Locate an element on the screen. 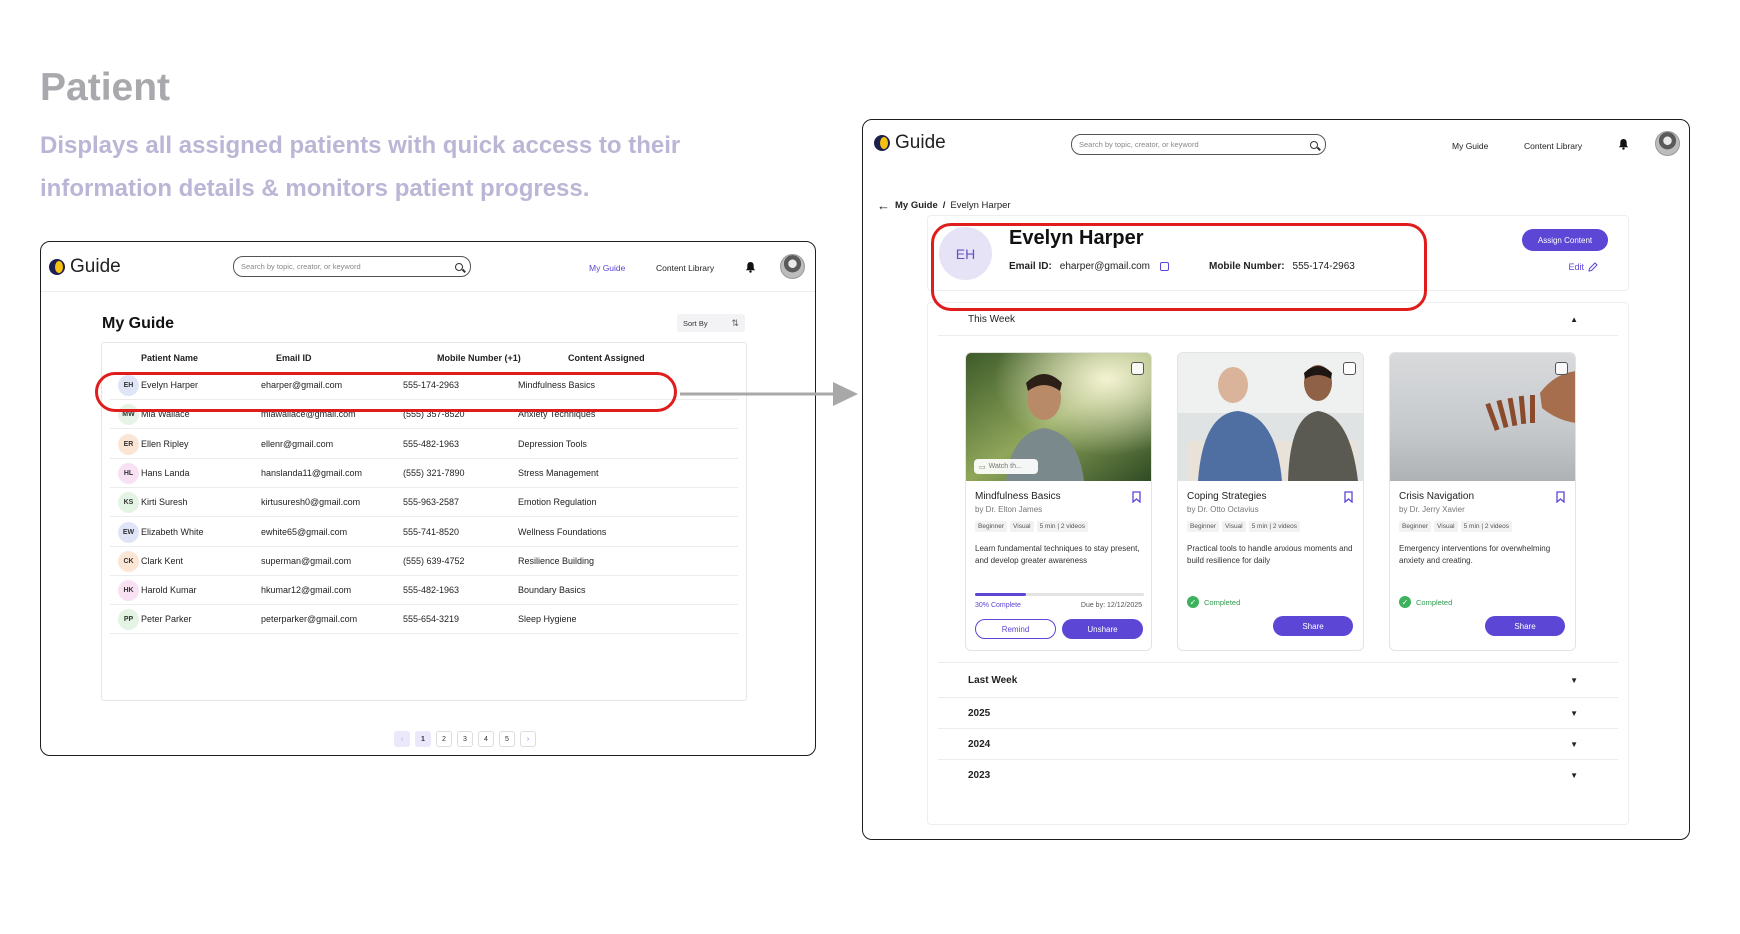  page-1-button: 1 is located at coordinates (423, 739).